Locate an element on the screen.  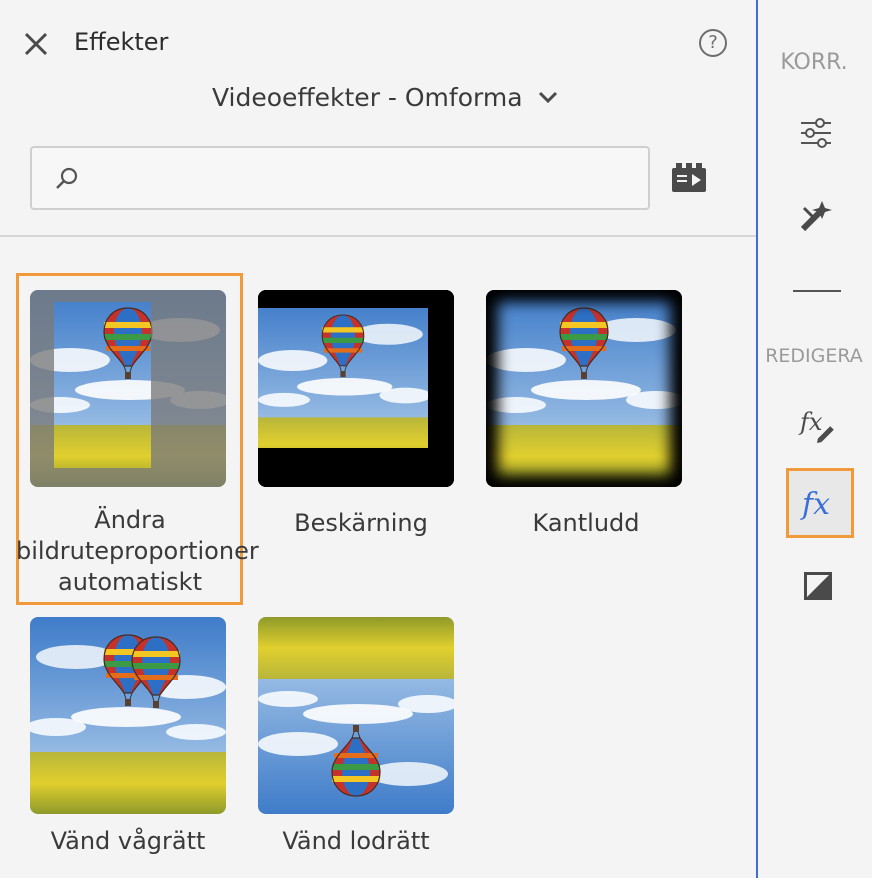
category-label: Videoeffekter - Omforma is located at coordinates (367, 97).